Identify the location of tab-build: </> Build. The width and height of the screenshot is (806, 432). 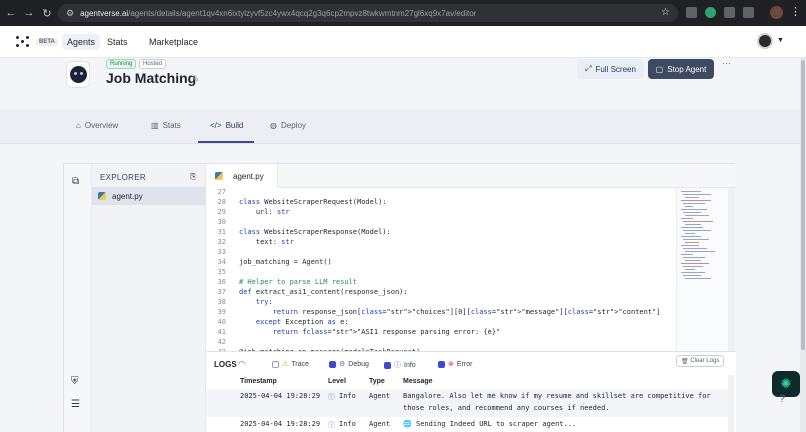
(226, 125).